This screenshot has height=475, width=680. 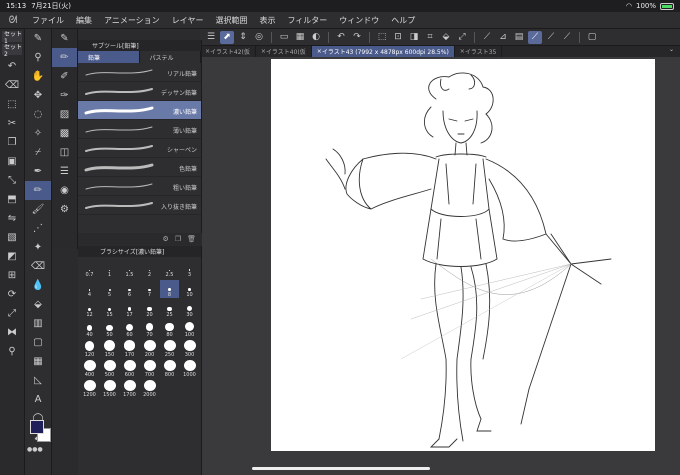 What do you see at coordinates (12, 332) in the screenshot?
I see `mirror-icon: ⧓` at bounding box center [12, 332].